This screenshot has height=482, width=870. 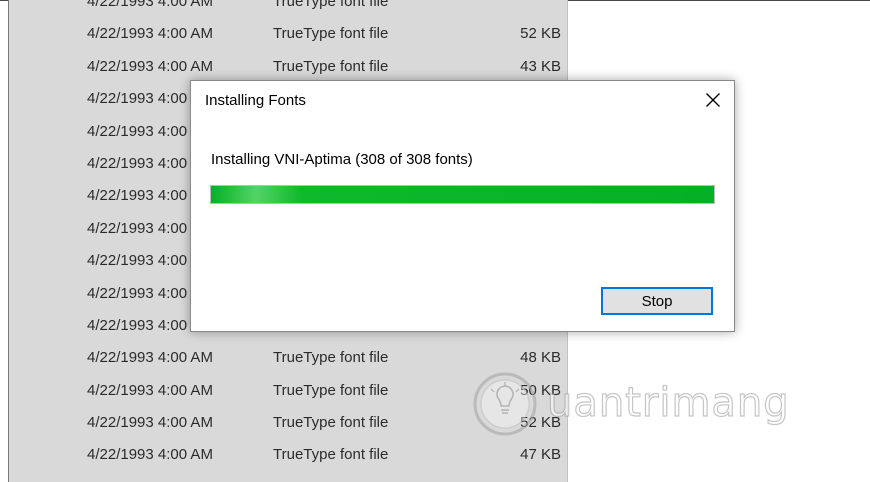 I want to click on close-button, so click(x=713, y=100).